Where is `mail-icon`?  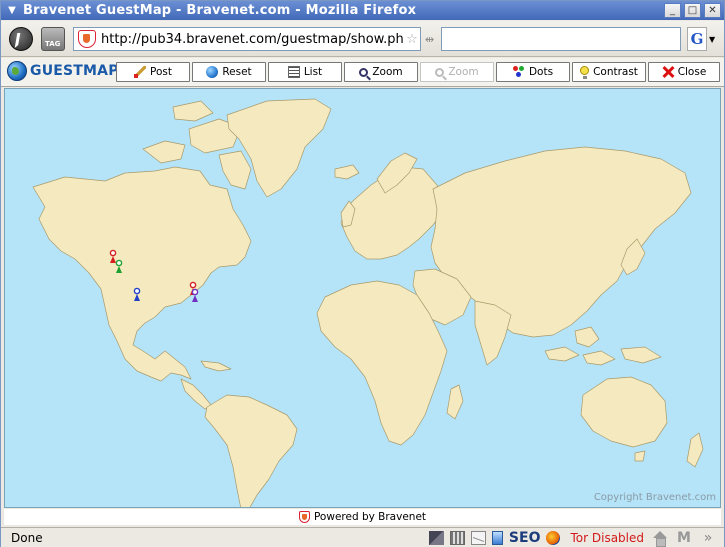
mail-icon is located at coordinates (478, 537).